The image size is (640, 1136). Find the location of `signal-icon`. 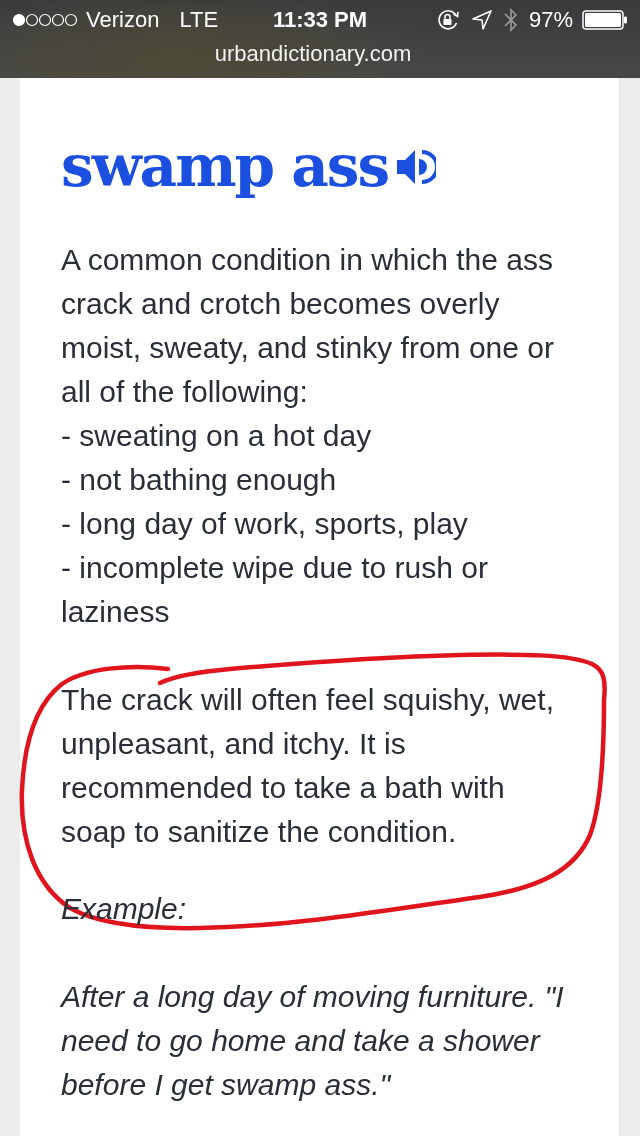

signal-icon is located at coordinates (45, 20).